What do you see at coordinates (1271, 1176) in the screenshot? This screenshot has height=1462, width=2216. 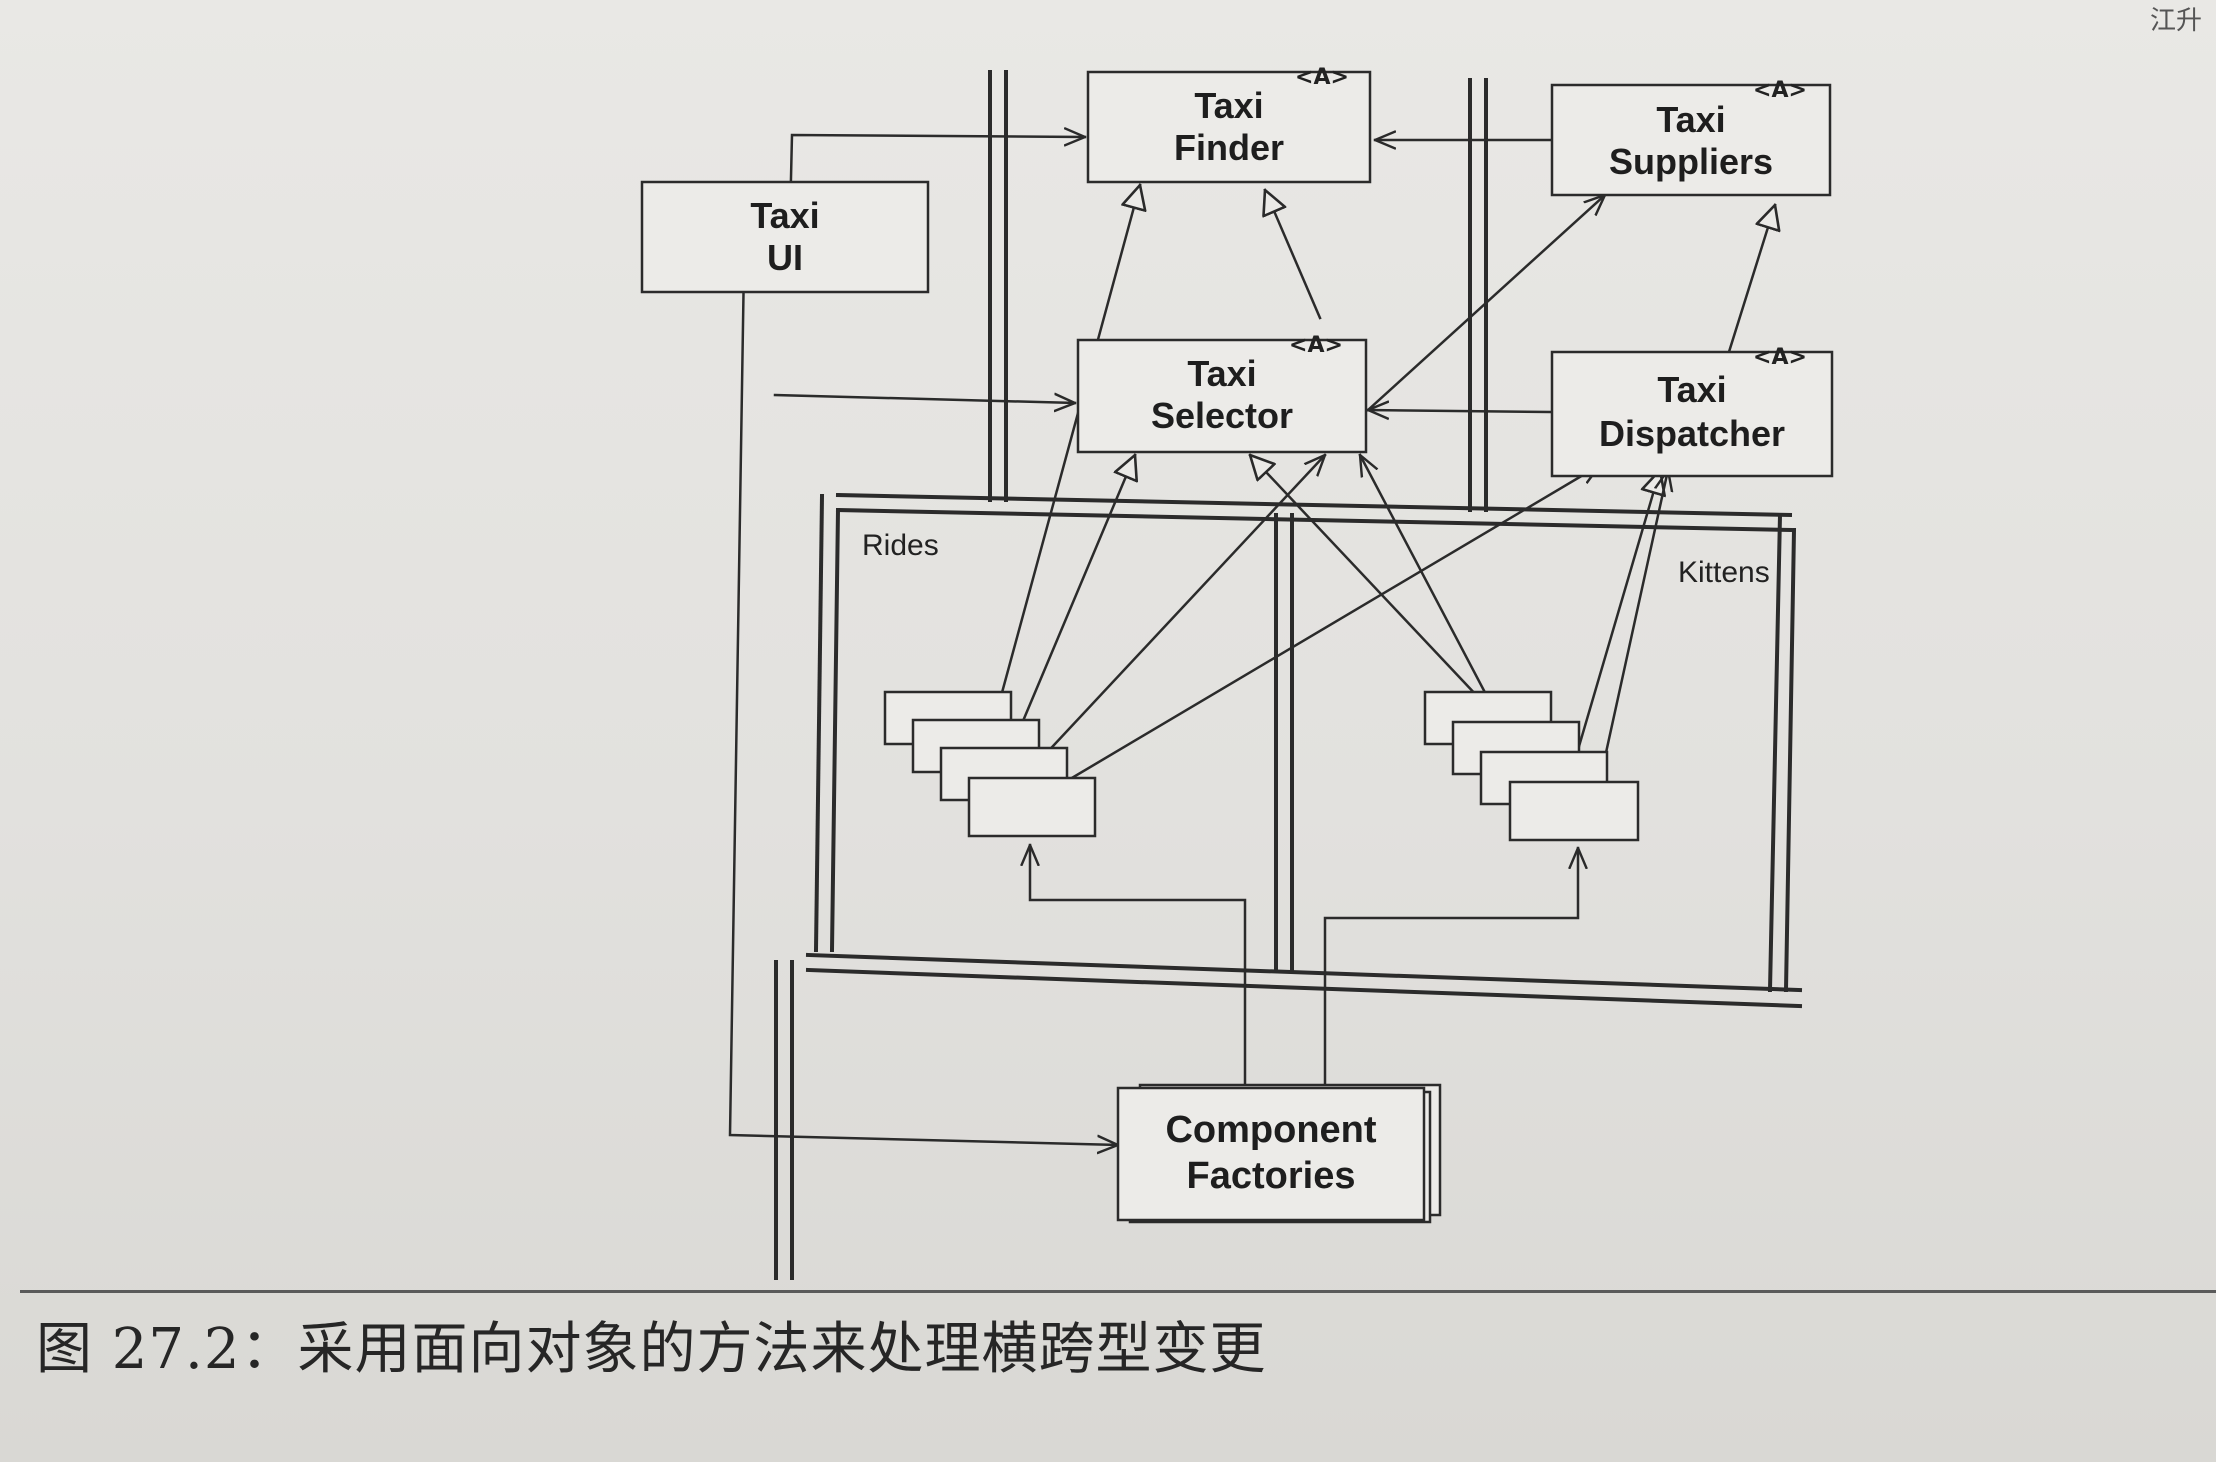 I see `svg-text: Factories` at bounding box center [1271, 1176].